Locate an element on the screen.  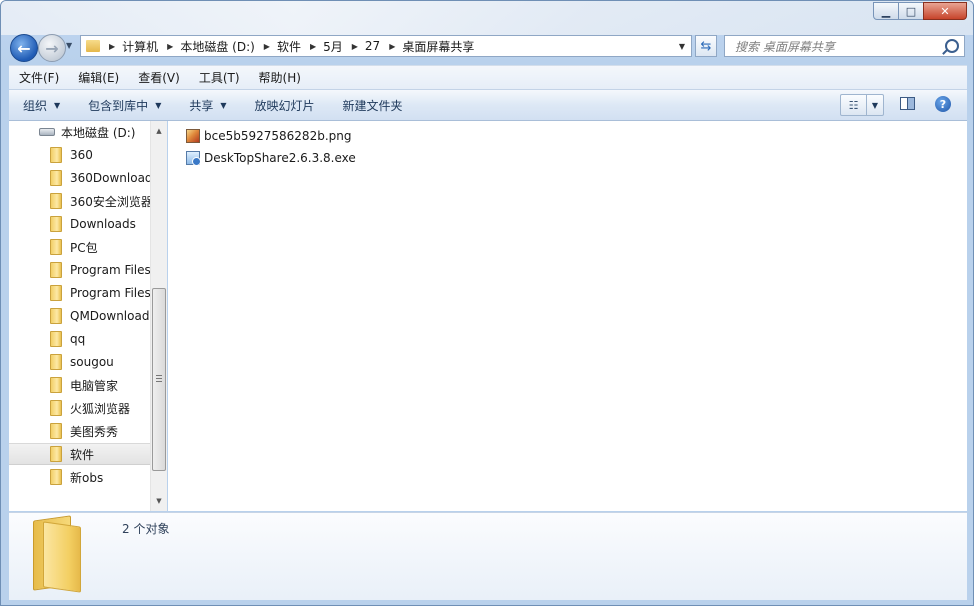
tree-item-label: 软件 is located at coordinates (82, 454).